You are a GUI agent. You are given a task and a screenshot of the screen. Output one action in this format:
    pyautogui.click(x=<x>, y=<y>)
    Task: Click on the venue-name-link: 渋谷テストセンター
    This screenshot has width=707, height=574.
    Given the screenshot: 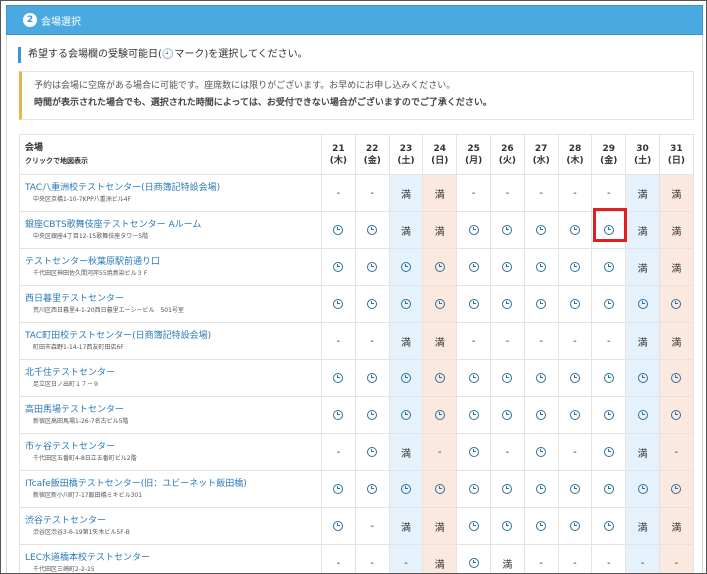 What is the action you would take?
    pyautogui.click(x=173, y=521)
    